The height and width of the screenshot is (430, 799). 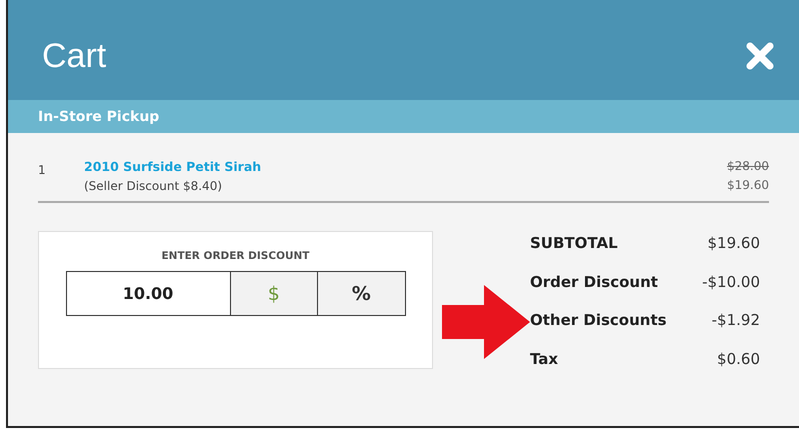 I want to click on unit-toggle: %, so click(x=362, y=293).